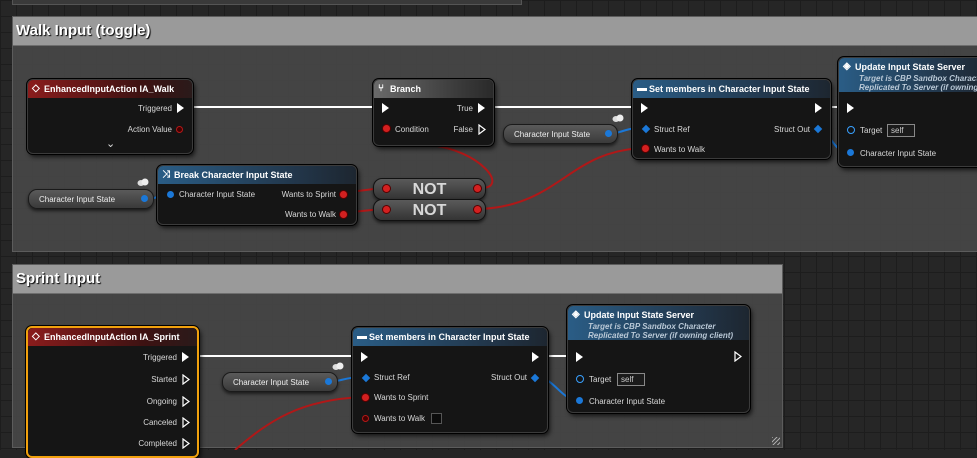 The image size is (977, 458). I want to click on expand-chevron-icon: ⌄, so click(110, 143).